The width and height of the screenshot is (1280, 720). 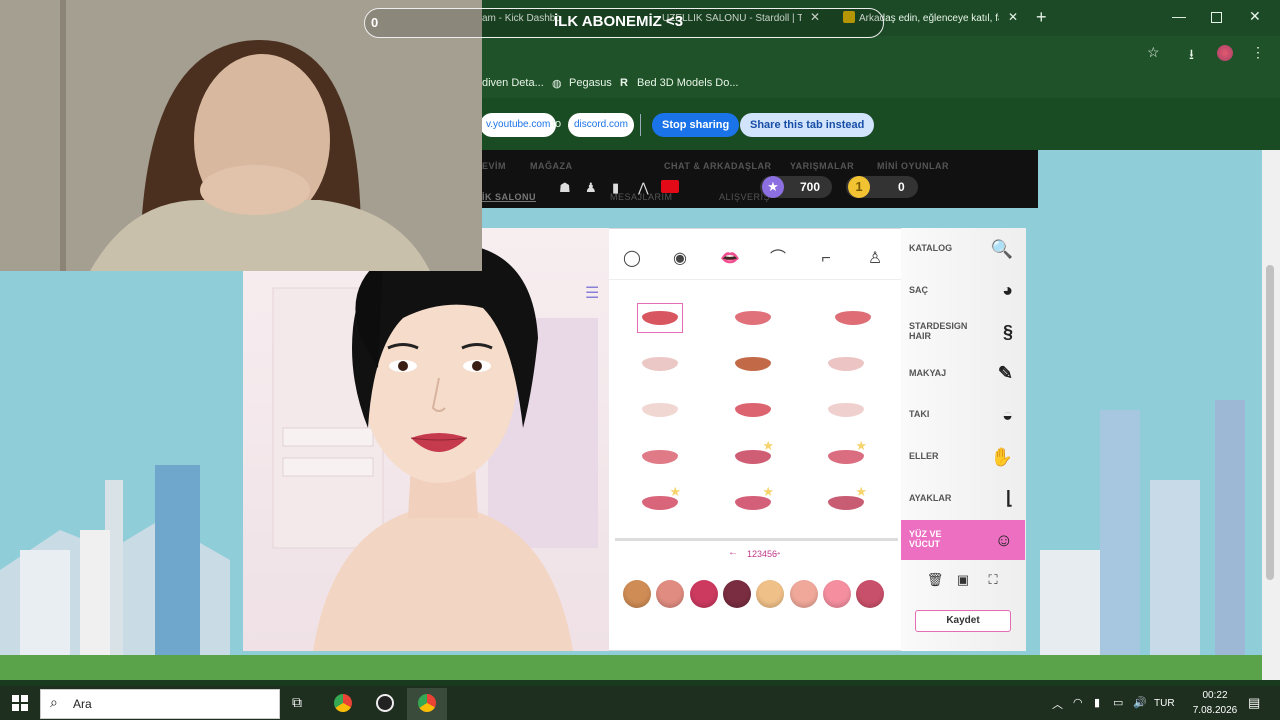 What do you see at coordinates (590, 83) in the screenshot?
I see `bookmark-item: Pegasus` at bounding box center [590, 83].